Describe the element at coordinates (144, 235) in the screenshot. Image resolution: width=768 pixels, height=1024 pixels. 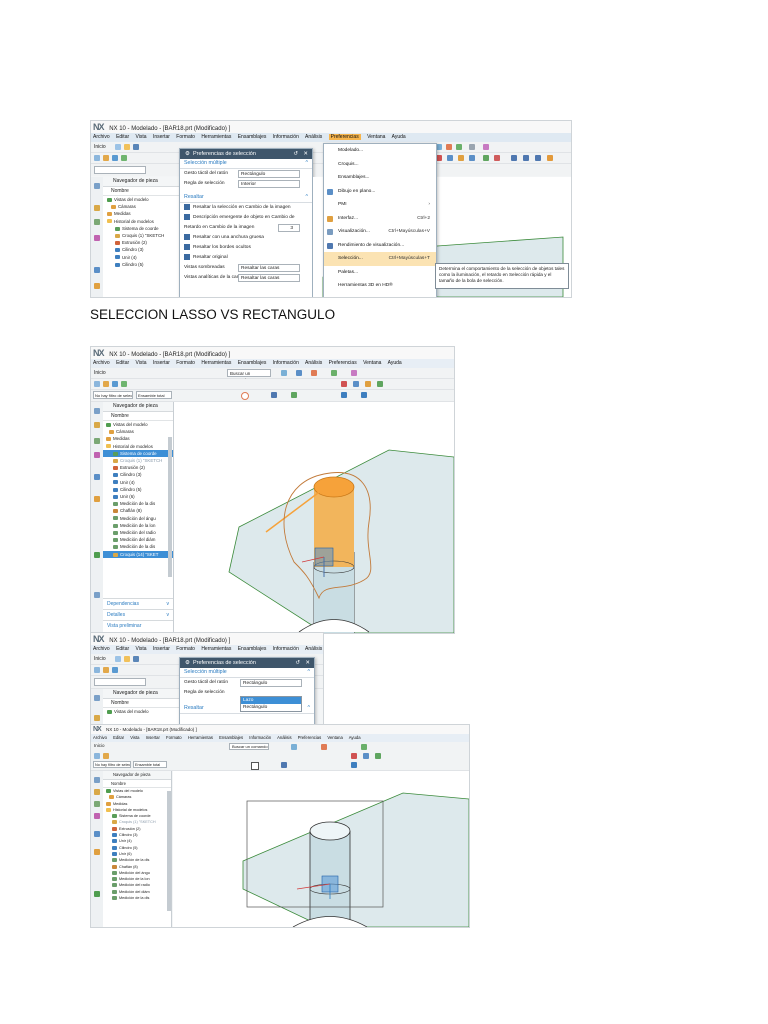
I see `tree-item: Croquis (1) "SKETCH` at that location.